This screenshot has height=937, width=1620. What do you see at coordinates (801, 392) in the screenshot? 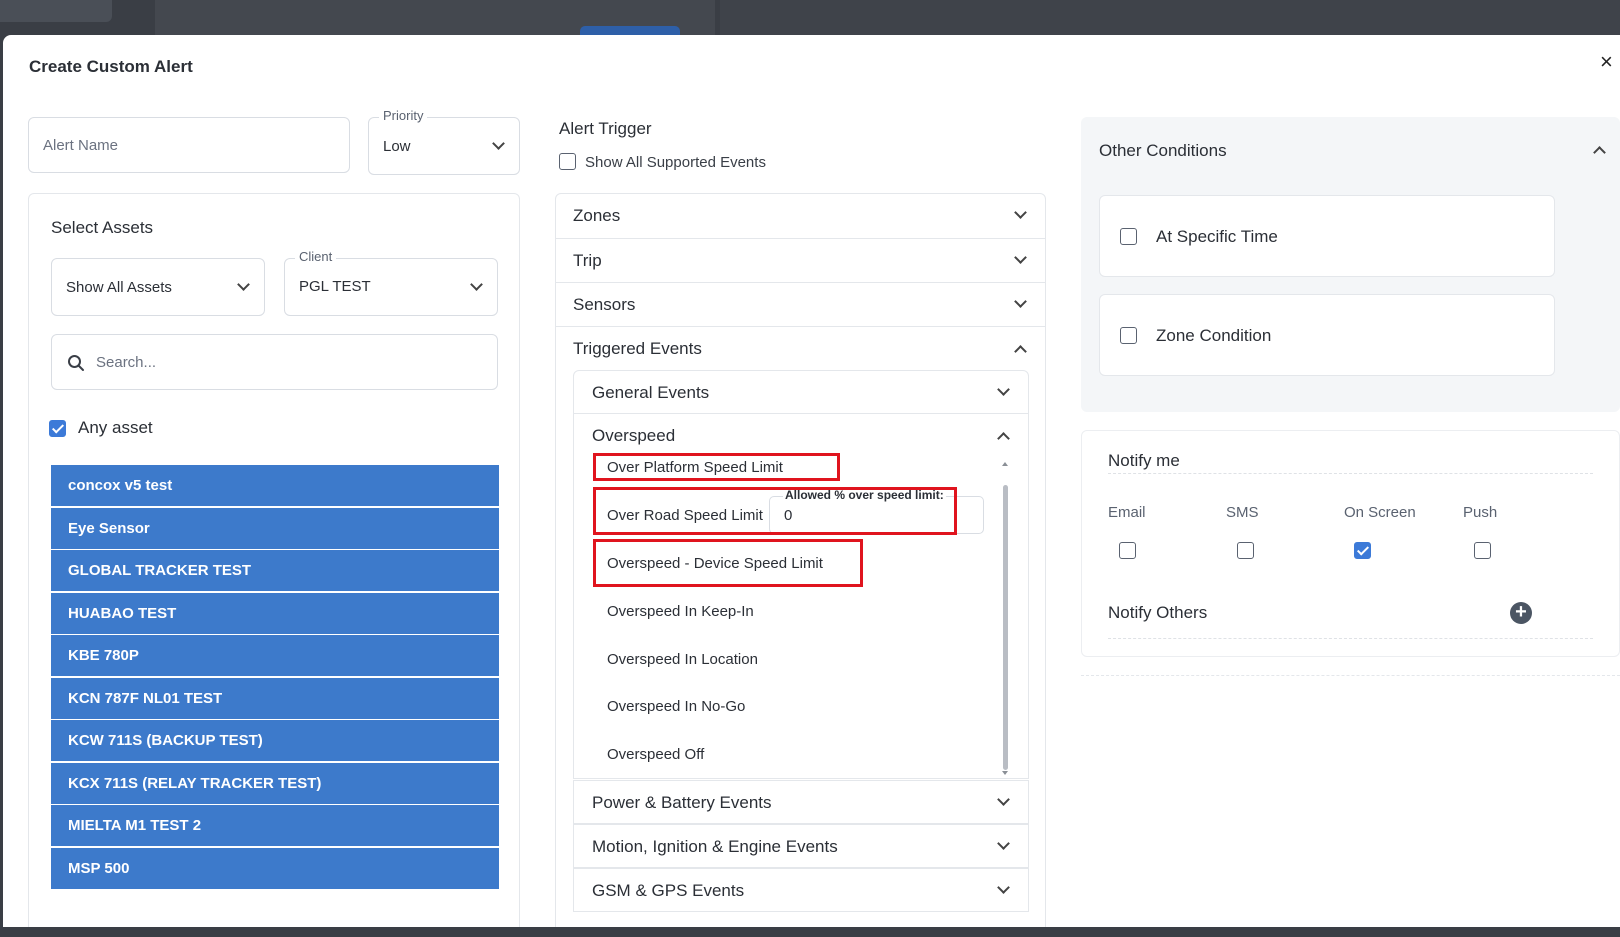
I see `subsection-general-events: General Events` at bounding box center [801, 392].